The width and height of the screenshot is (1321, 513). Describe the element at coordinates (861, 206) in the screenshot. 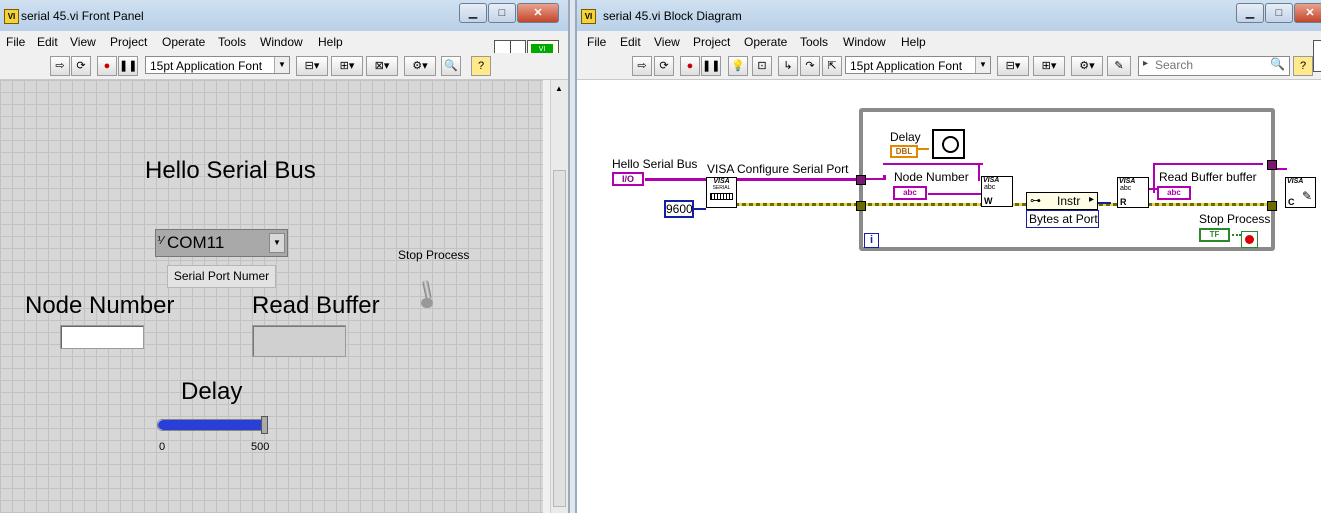

I see `error-tunnel` at that location.